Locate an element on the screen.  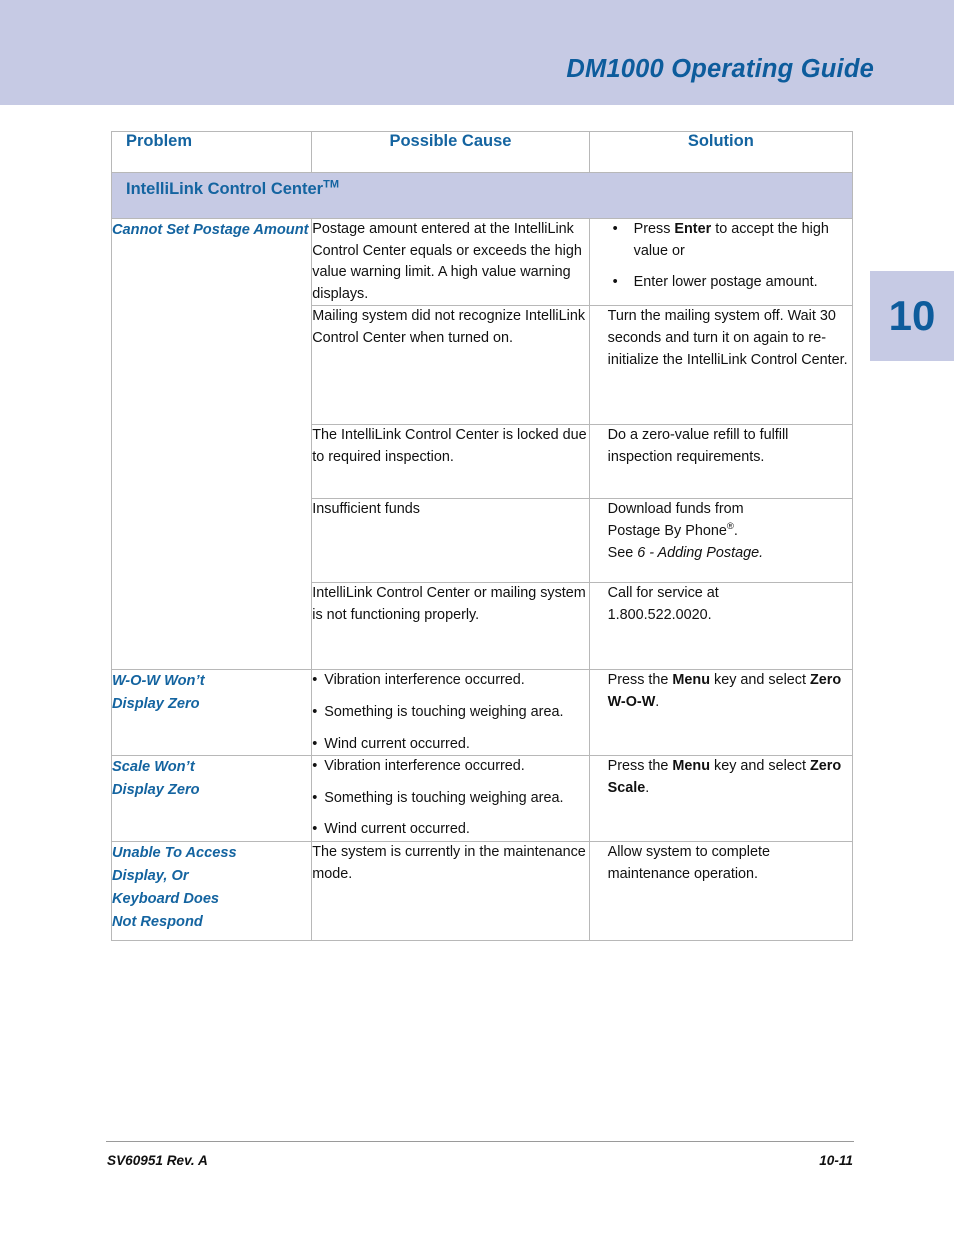
solution-line-2: Postage By Phone®. is located at coordinates (730, 532).